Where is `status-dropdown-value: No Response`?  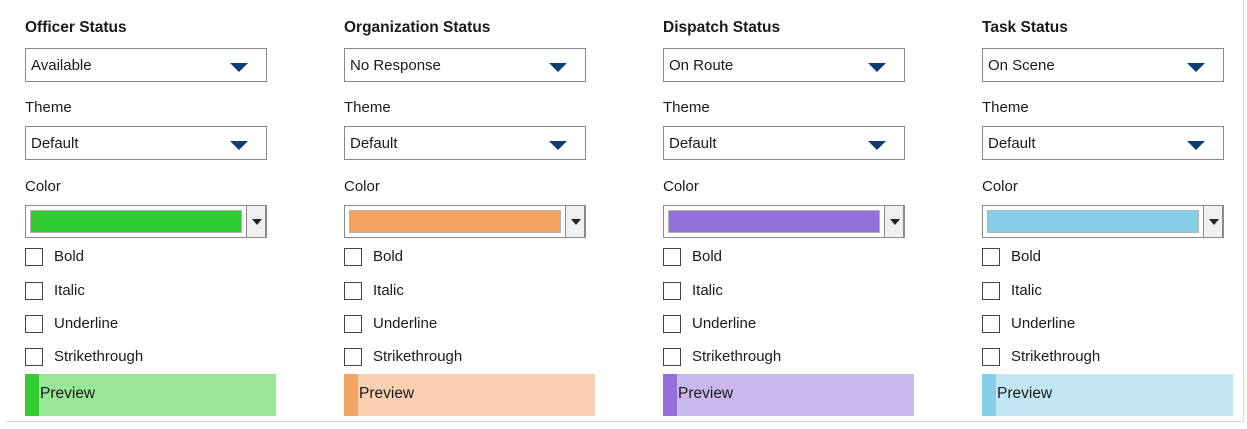 status-dropdown-value: No Response is located at coordinates (395, 65).